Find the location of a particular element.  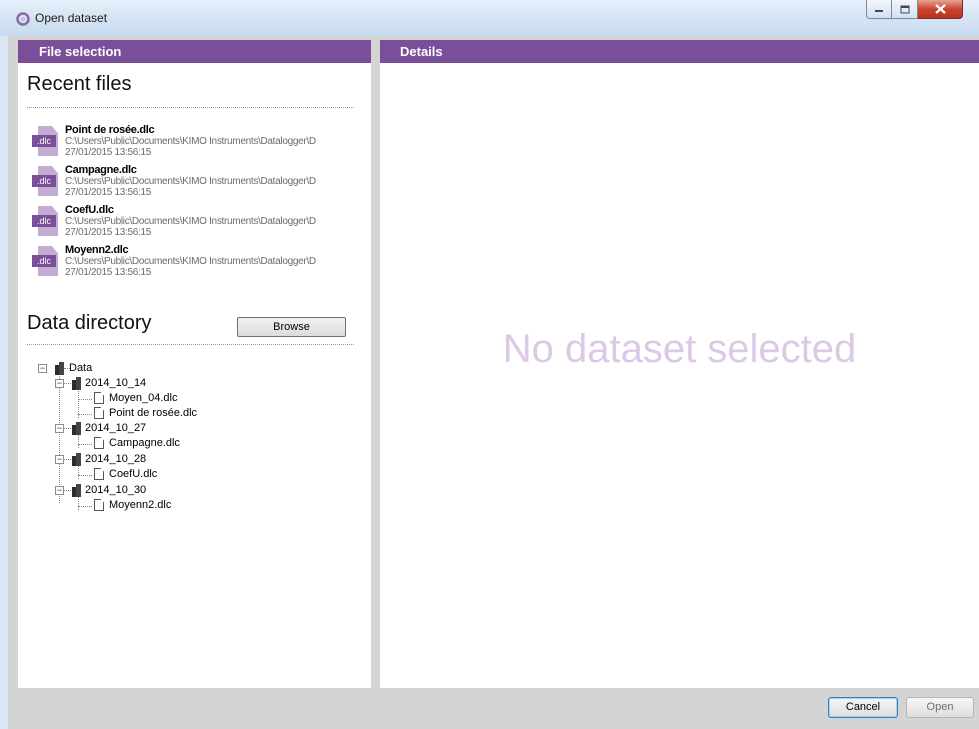

tree-node-root: − Data is located at coordinates (88, 369).